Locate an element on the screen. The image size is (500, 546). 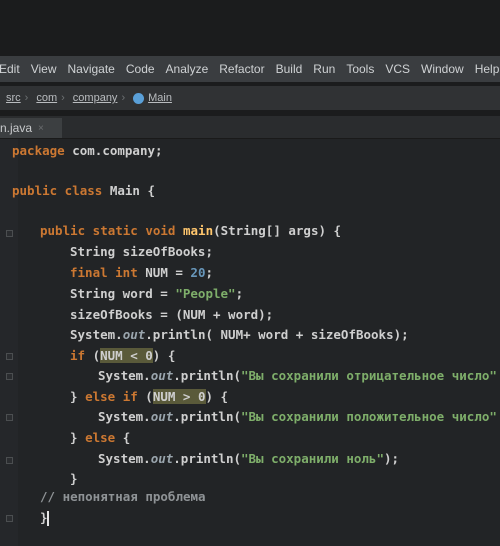
menu-edit: Edit is located at coordinates (10, 69).